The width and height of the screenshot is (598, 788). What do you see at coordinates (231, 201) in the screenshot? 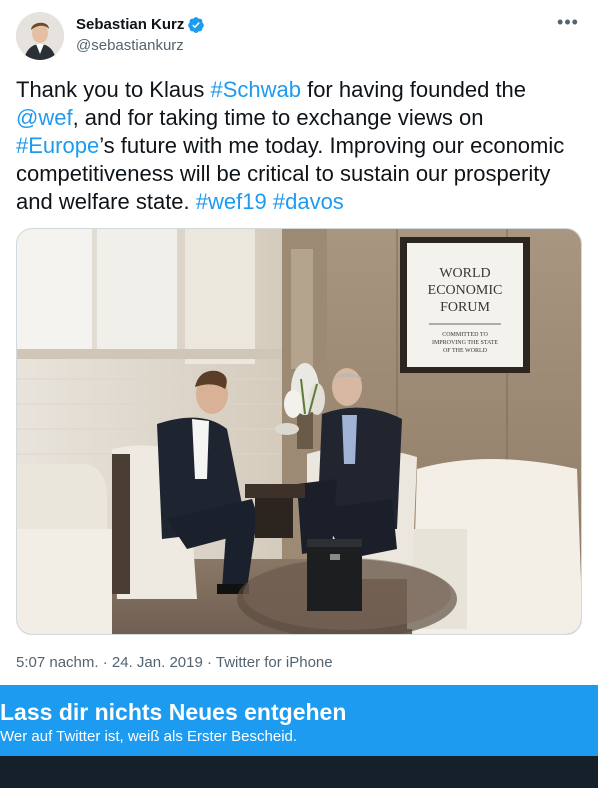
I see `tweet-link: #wef19` at bounding box center [231, 201].